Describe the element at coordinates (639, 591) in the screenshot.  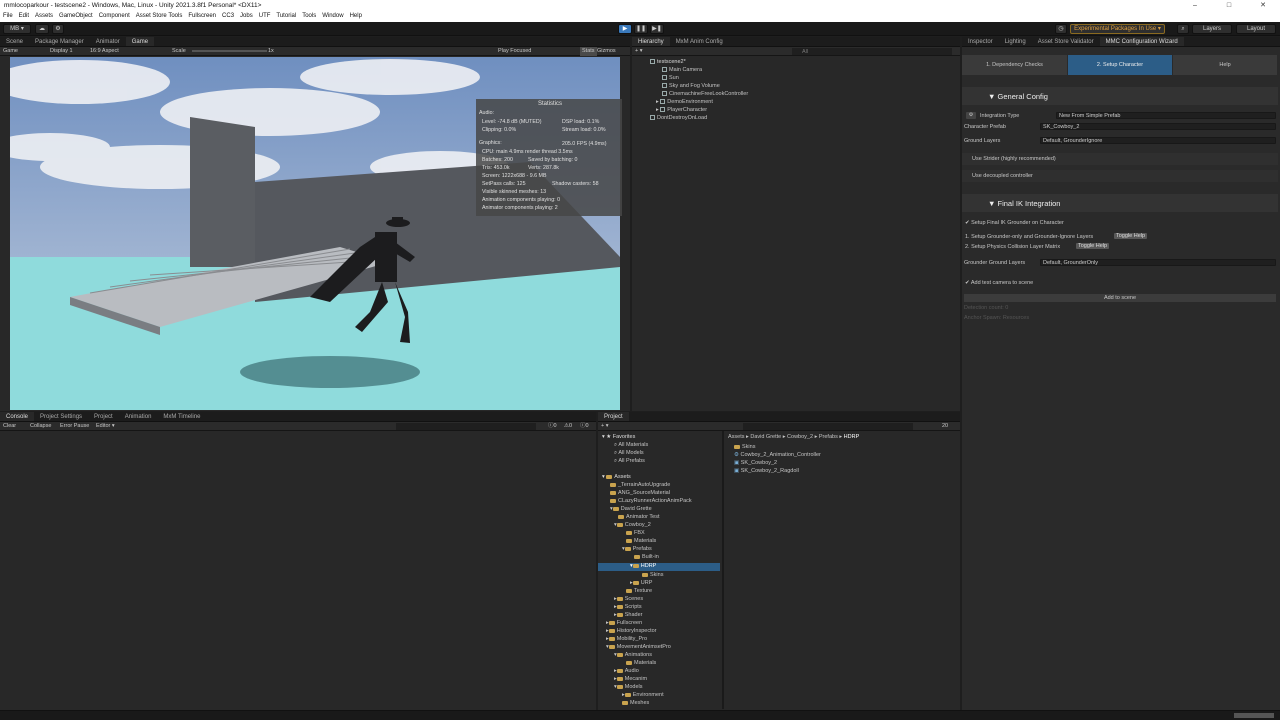
I see `folder-item: Texture` at that location.